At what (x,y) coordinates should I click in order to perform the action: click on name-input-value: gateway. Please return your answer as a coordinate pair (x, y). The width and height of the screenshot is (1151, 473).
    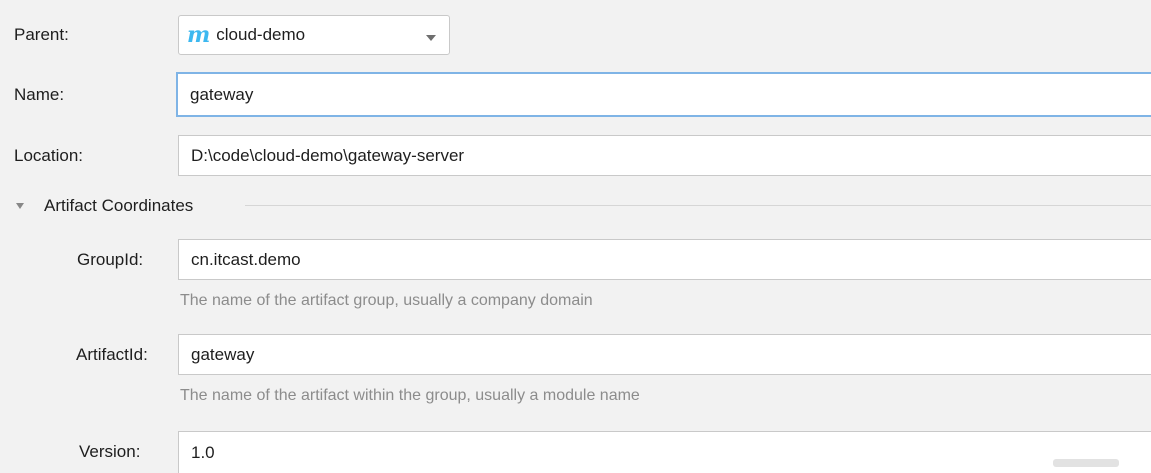
    Looking at the image, I should click on (222, 94).